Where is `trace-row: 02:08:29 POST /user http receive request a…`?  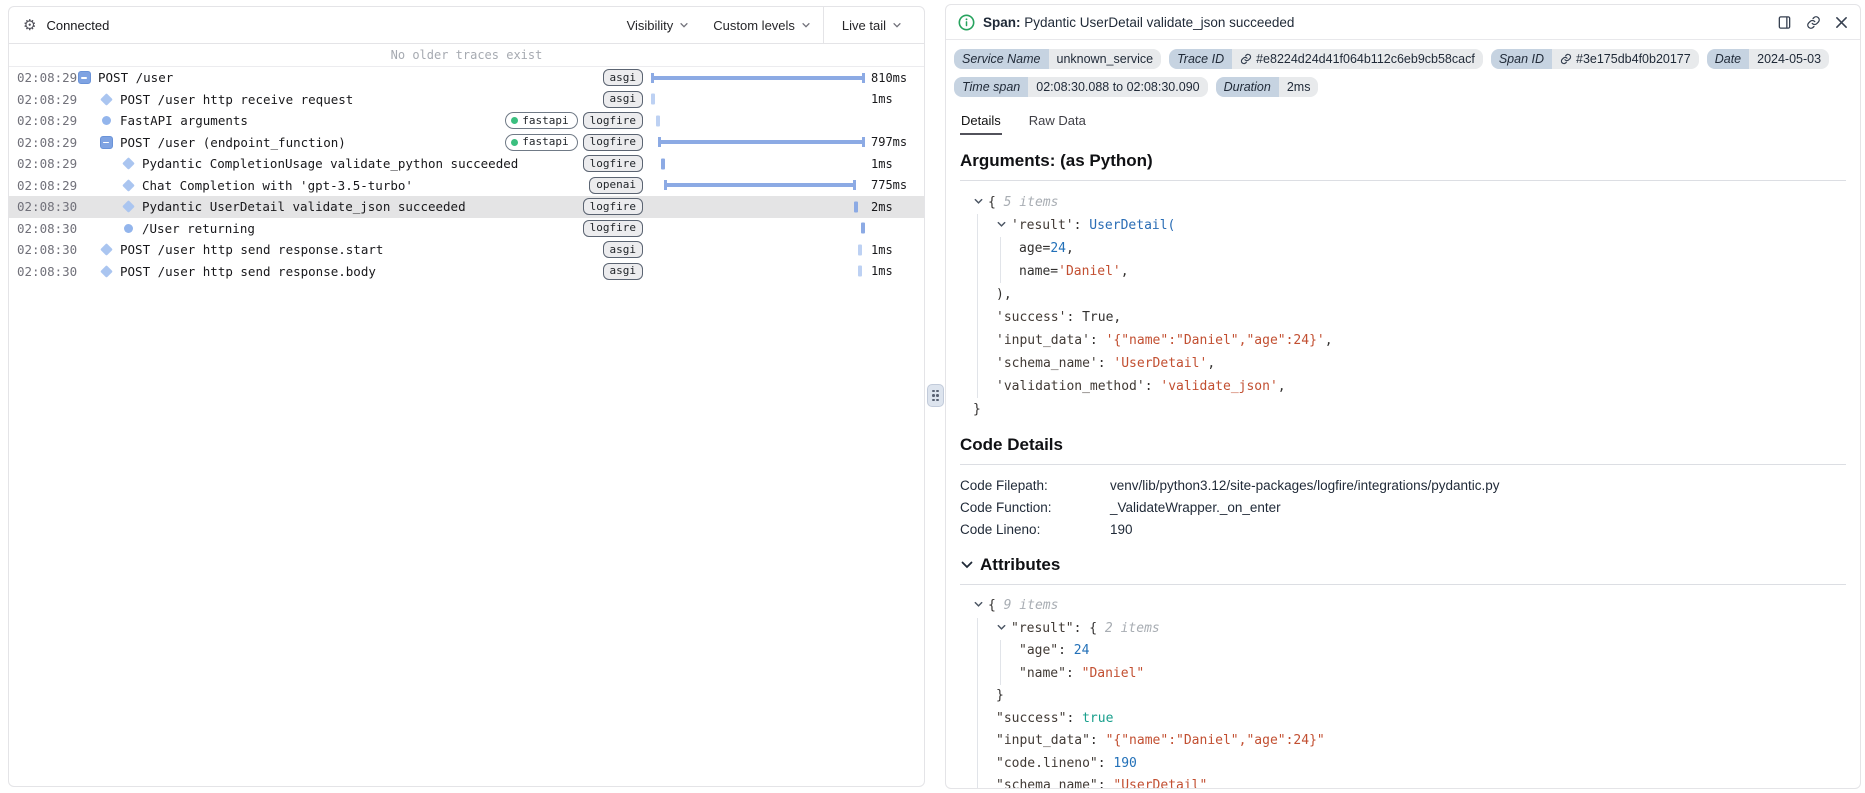 trace-row: 02:08:29 POST /user http receive request a… is located at coordinates (466, 100).